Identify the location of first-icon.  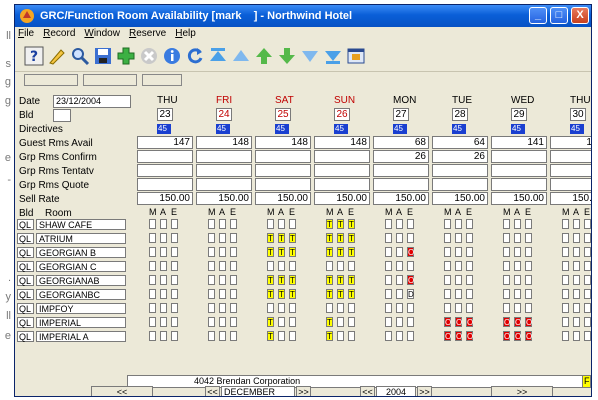
(218, 56).